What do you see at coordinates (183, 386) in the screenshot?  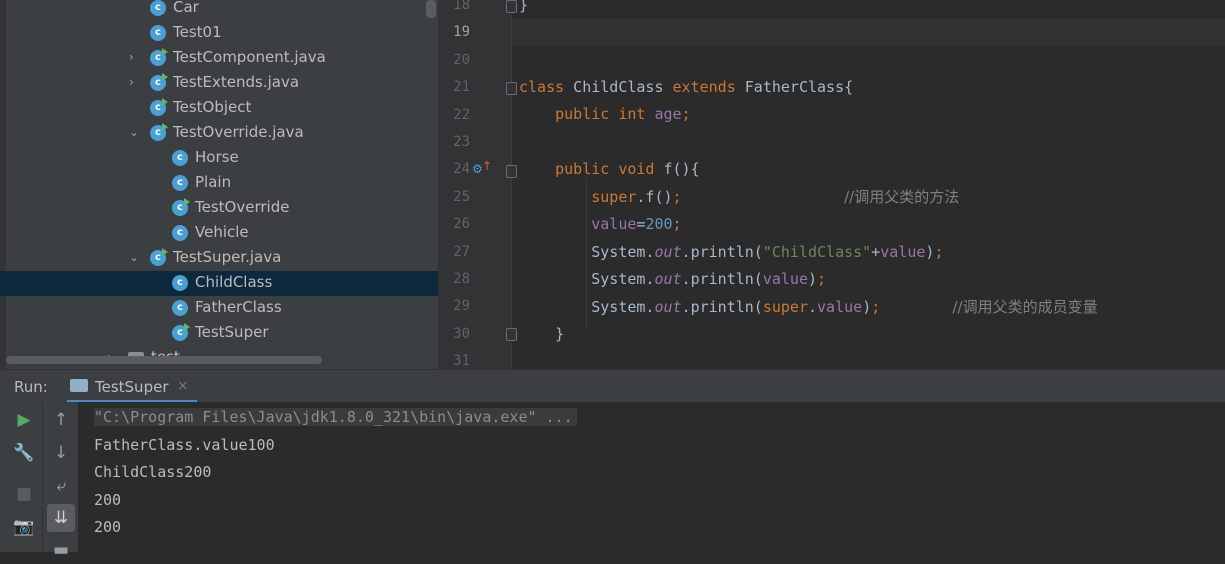 I see `close-icon: ×` at bounding box center [183, 386].